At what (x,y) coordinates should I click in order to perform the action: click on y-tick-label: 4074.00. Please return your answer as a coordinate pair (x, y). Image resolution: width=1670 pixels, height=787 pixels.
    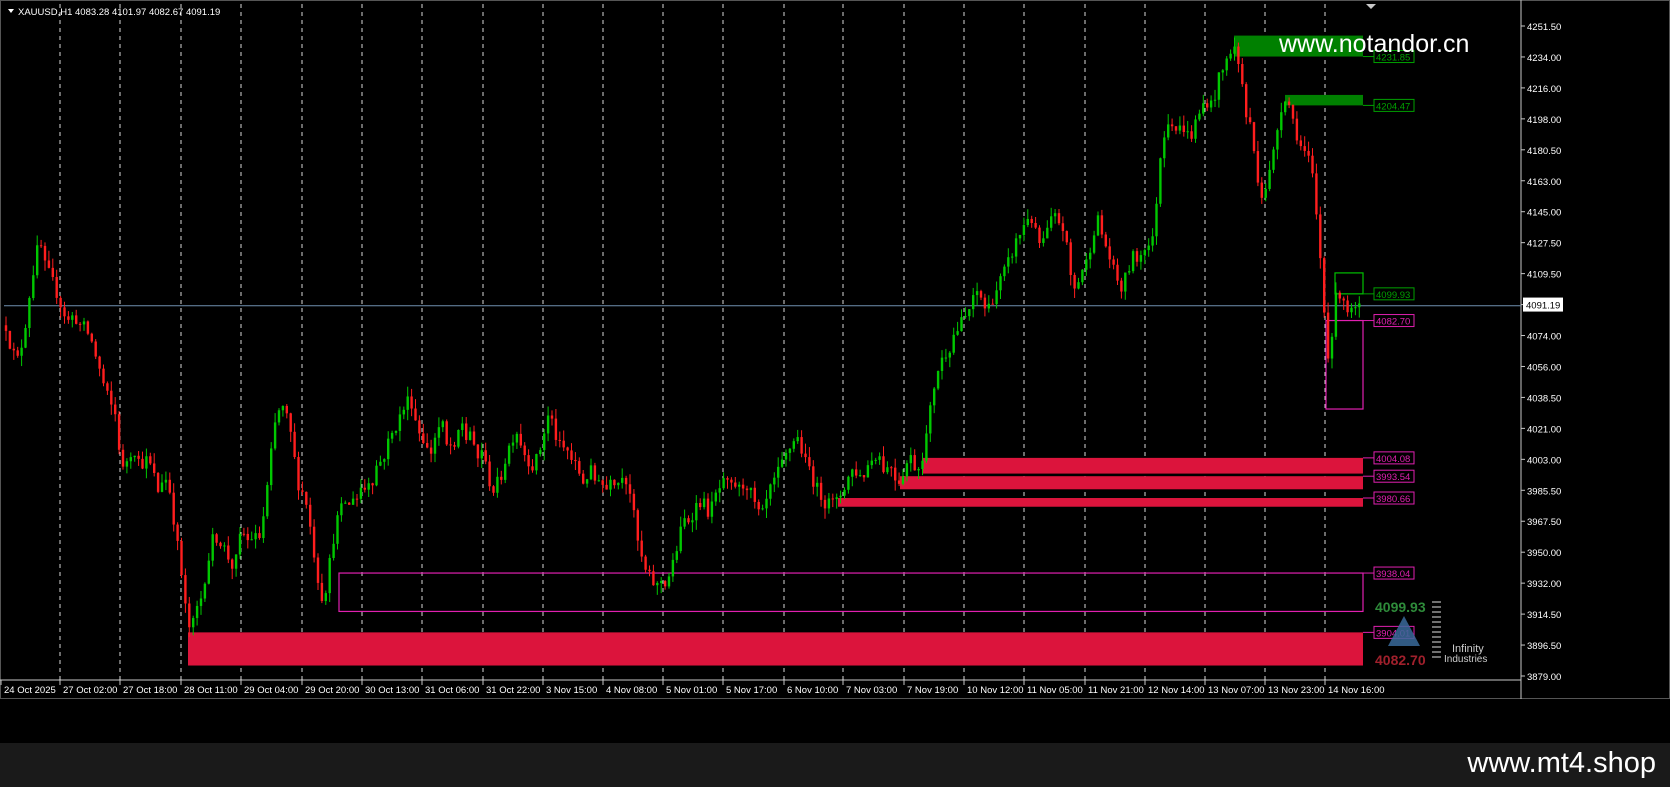
    Looking at the image, I should click on (1544, 337).